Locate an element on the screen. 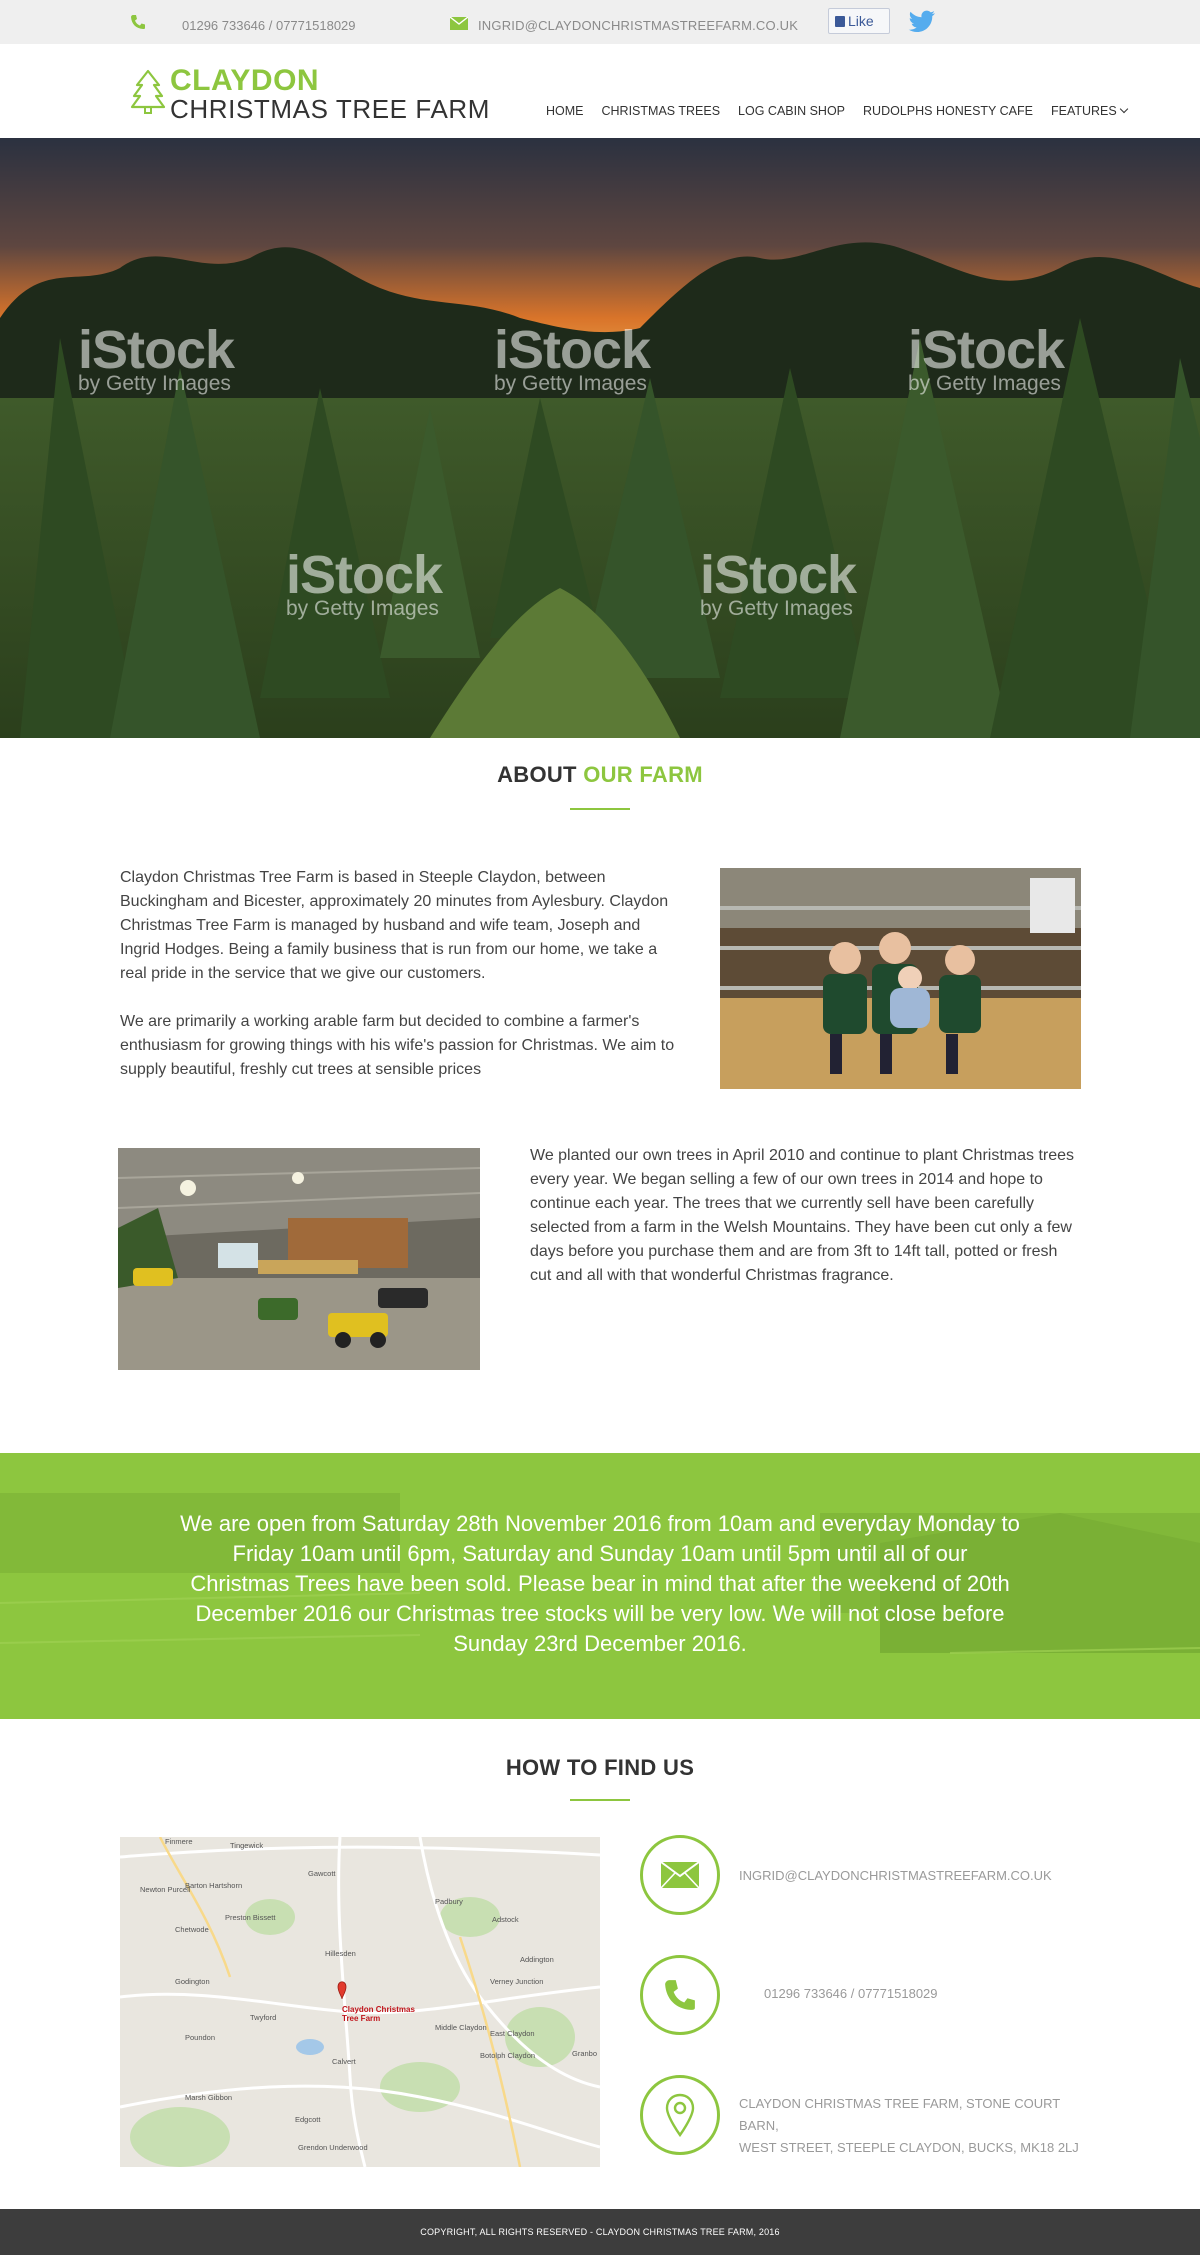 The height and width of the screenshot is (2255, 1200). map-town-label: Gawcott is located at coordinates (322, 1873).